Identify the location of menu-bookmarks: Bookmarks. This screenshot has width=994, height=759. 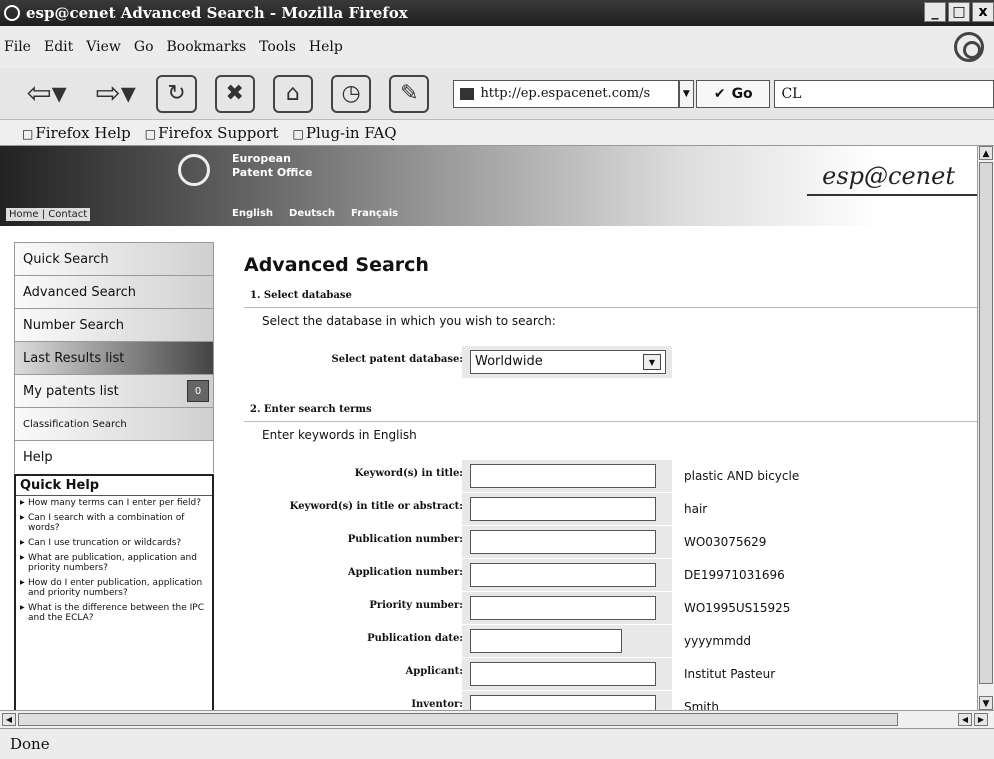
(207, 47).